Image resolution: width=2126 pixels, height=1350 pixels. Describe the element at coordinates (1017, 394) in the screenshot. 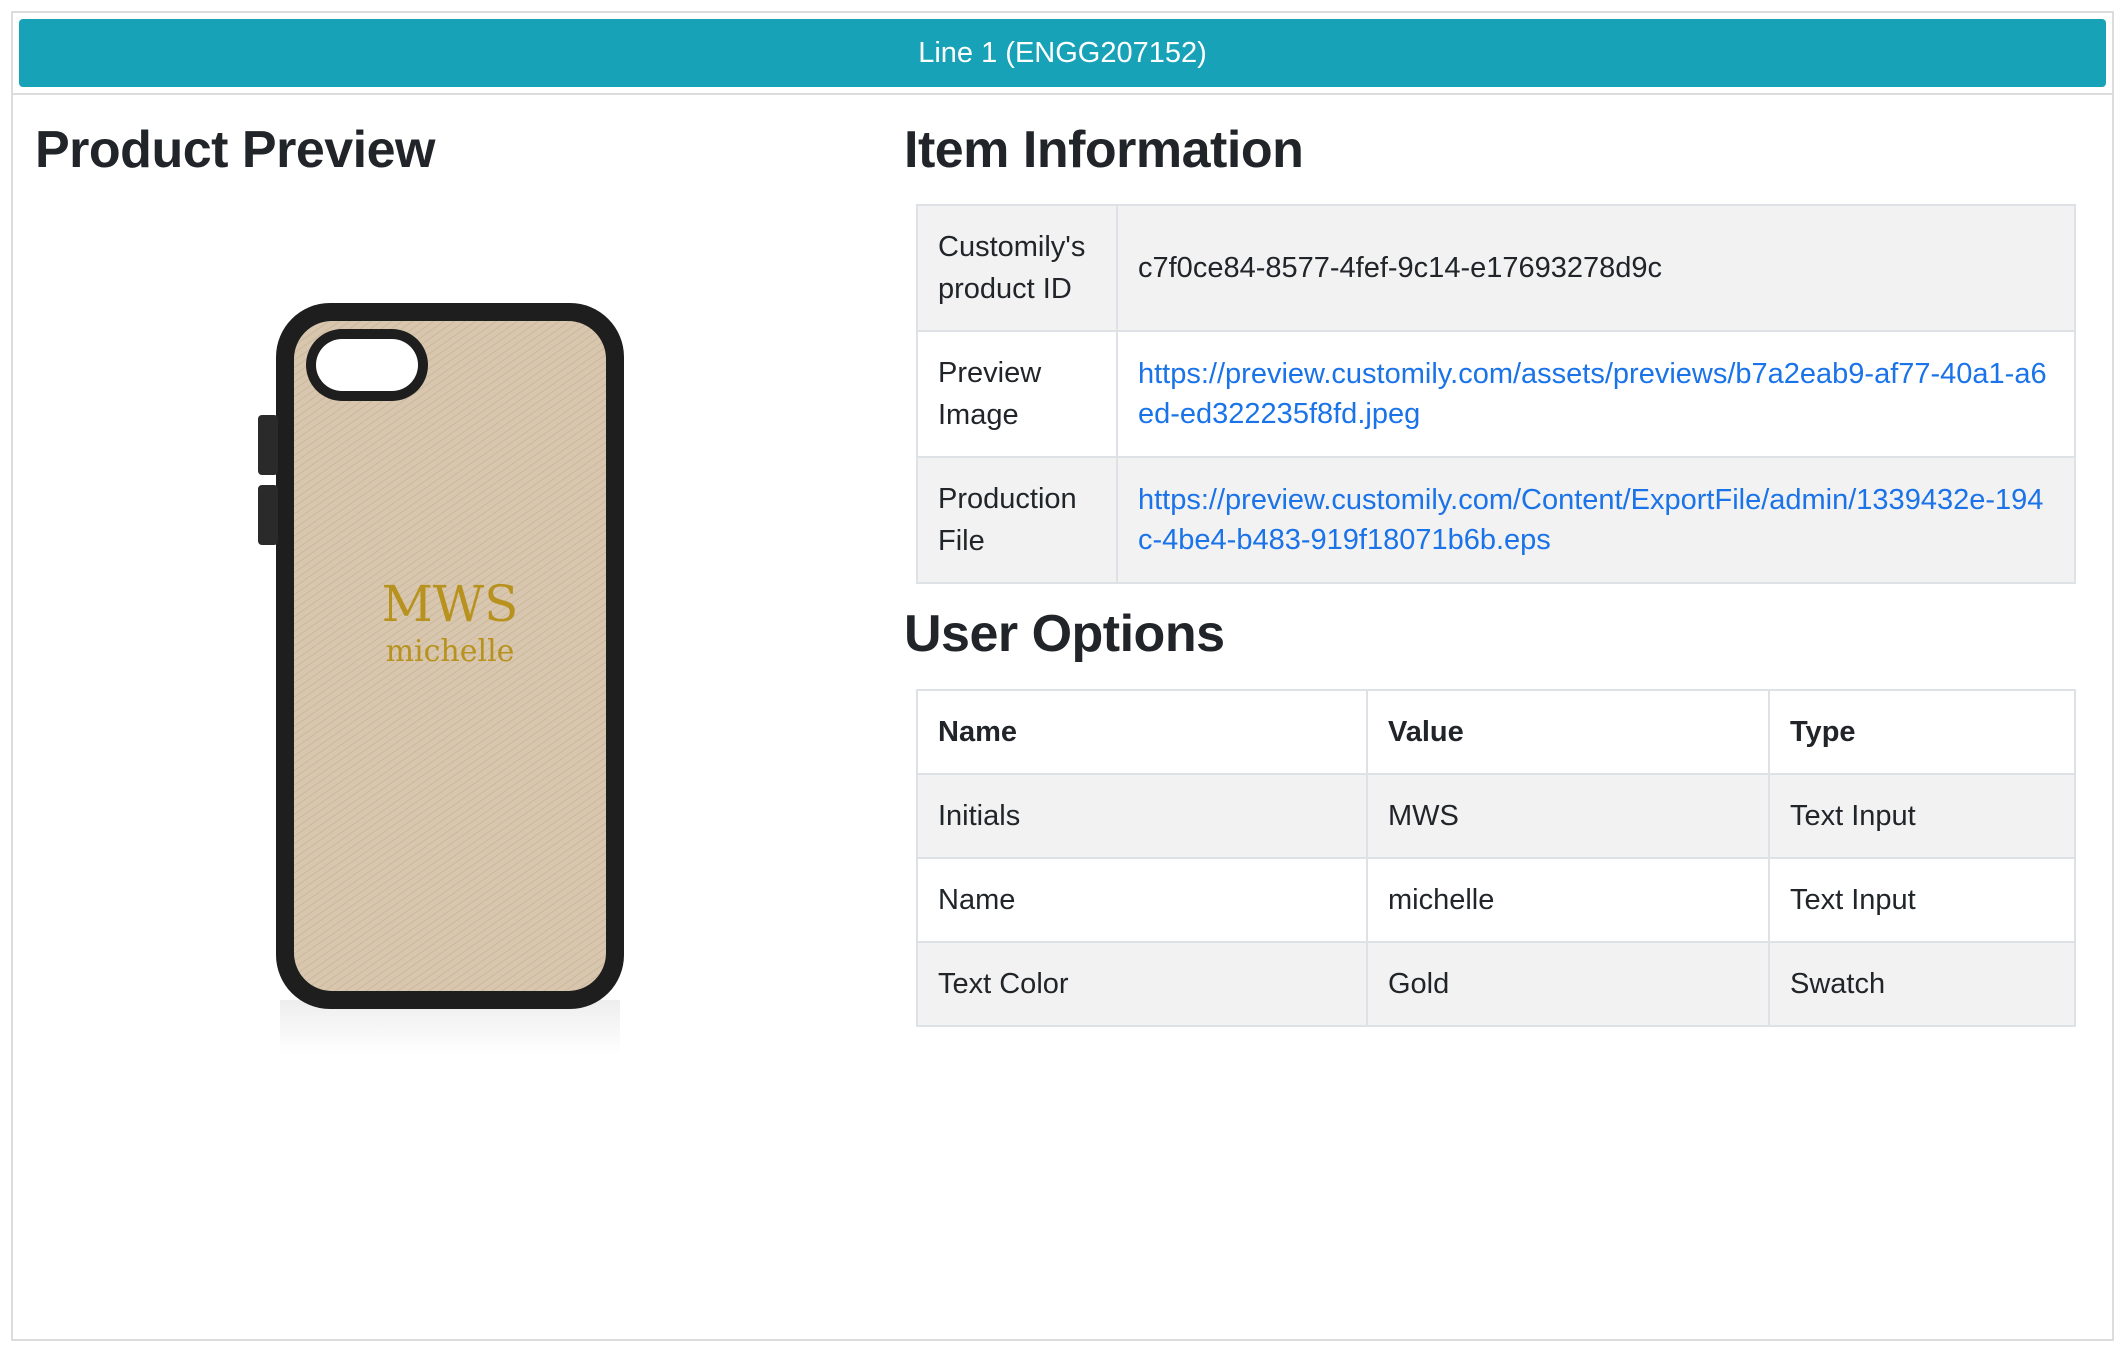

I see `row-label: Preview Image` at that location.